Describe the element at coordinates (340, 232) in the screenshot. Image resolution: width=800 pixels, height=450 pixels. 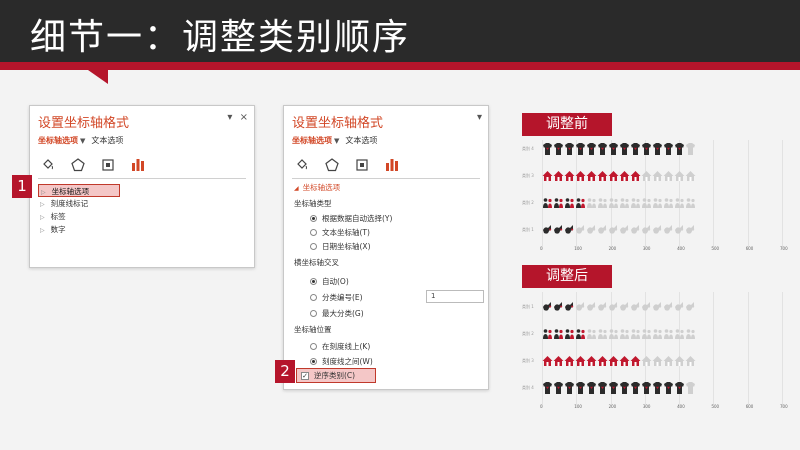
I see `radio-text-axis: 文本坐标轴(T)` at that location.